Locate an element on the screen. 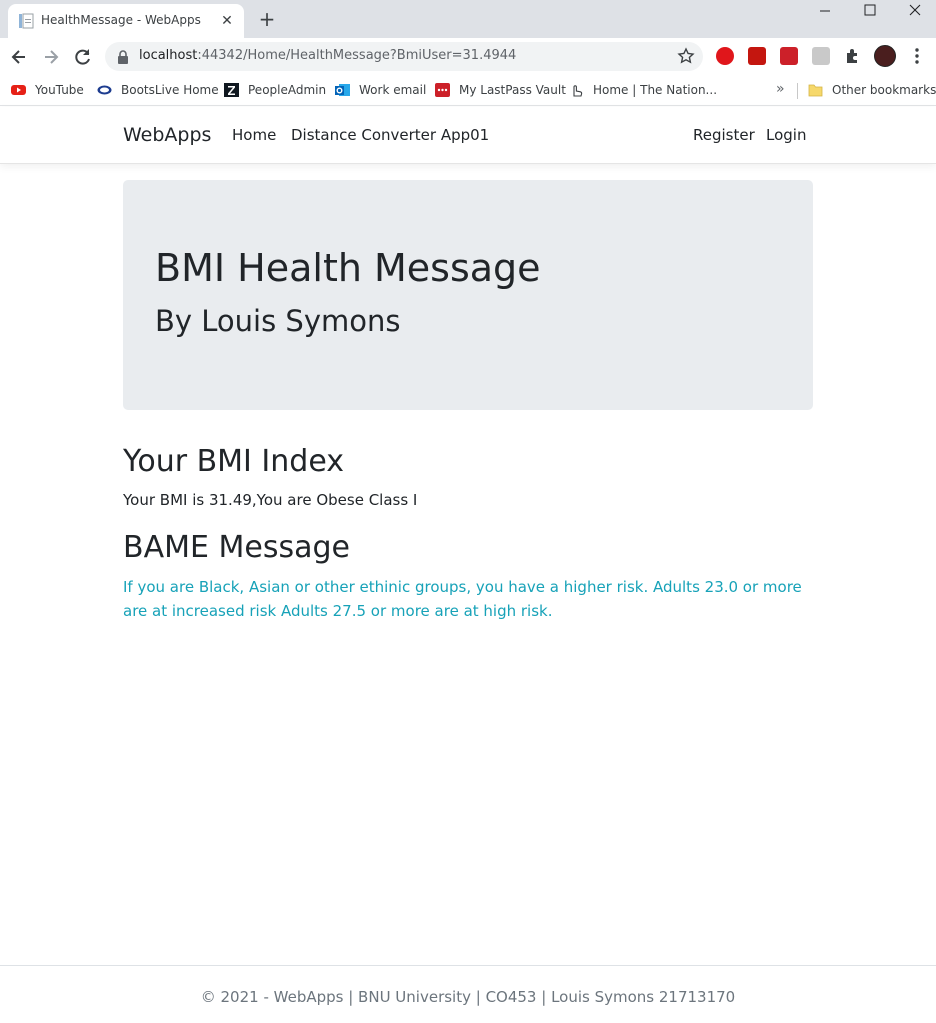 The image size is (936, 1023). nav-link-distance-converter: Distance Converter App01 is located at coordinates (390, 135).